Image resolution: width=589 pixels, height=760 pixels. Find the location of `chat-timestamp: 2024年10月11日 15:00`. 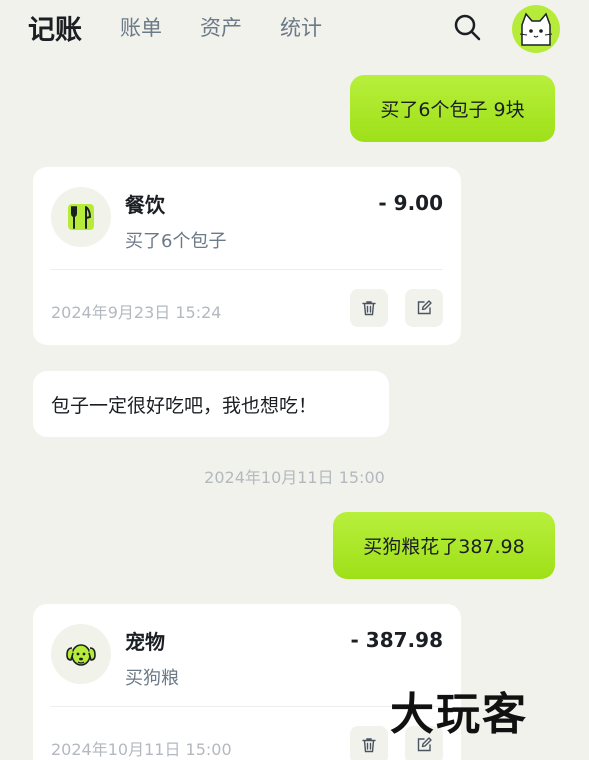

chat-timestamp: 2024年10月11日 15:00 is located at coordinates (294, 477).